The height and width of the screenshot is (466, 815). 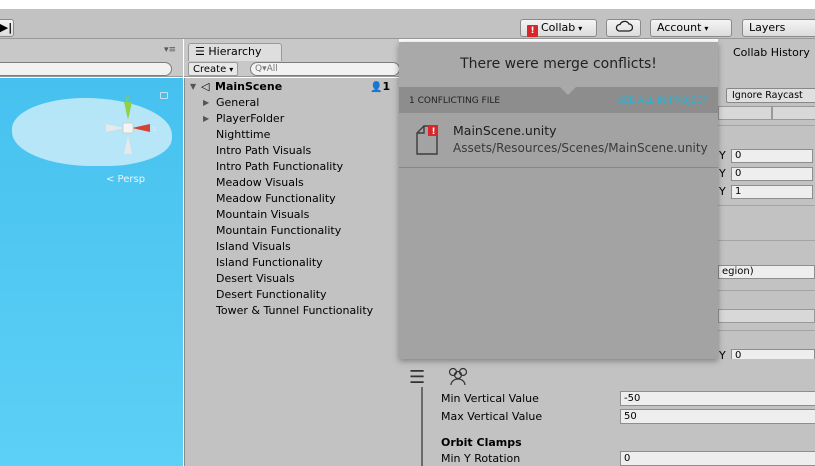 I want to click on create-button: Create ▾, so click(x=213, y=69).